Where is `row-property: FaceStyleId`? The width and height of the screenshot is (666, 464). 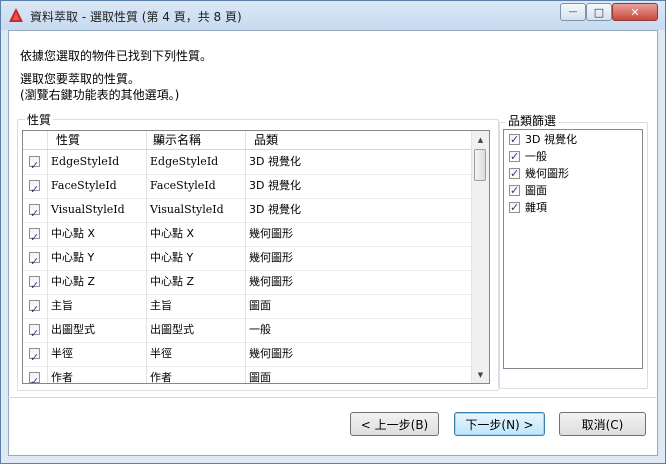
row-property: FaceStyleId is located at coordinates (97, 186).